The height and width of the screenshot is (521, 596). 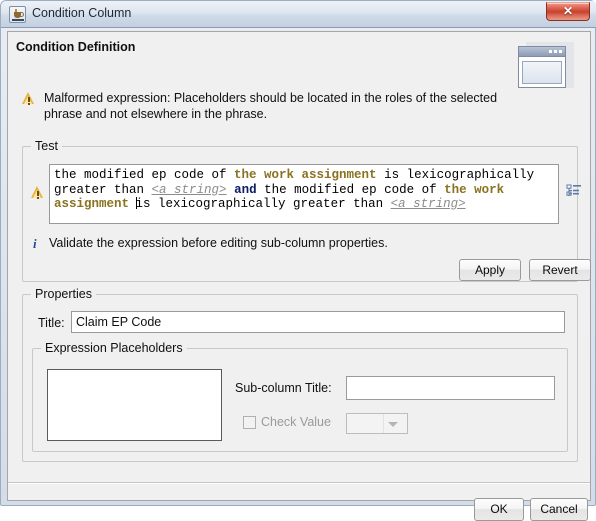 What do you see at coordinates (377, 423) in the screenshot?
I see `check-value-dropdown` at bounding box center [377, 423].